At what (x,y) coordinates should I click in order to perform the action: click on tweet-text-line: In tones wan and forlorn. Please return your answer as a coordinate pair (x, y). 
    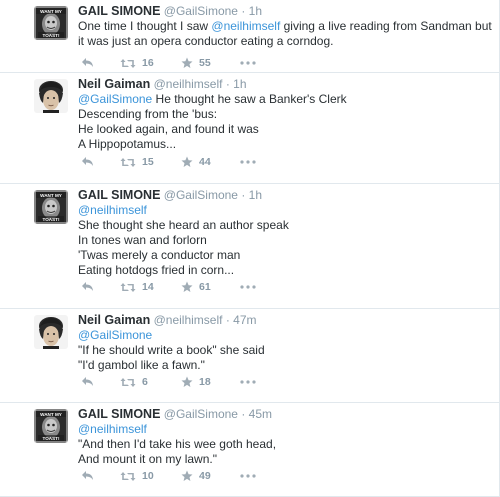
    Looking at the image, I should click on (284, 240).